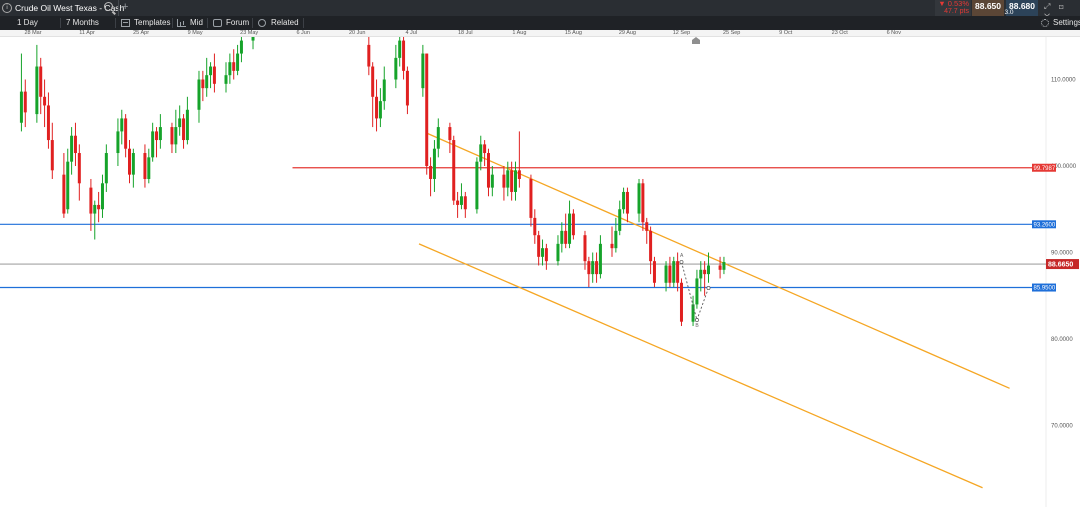 This screenshot has width=1080, height=507. Describe the element at coordinates (893, 33) in the screenshot. I see `date-tick-label: 6 Nov` at that location.